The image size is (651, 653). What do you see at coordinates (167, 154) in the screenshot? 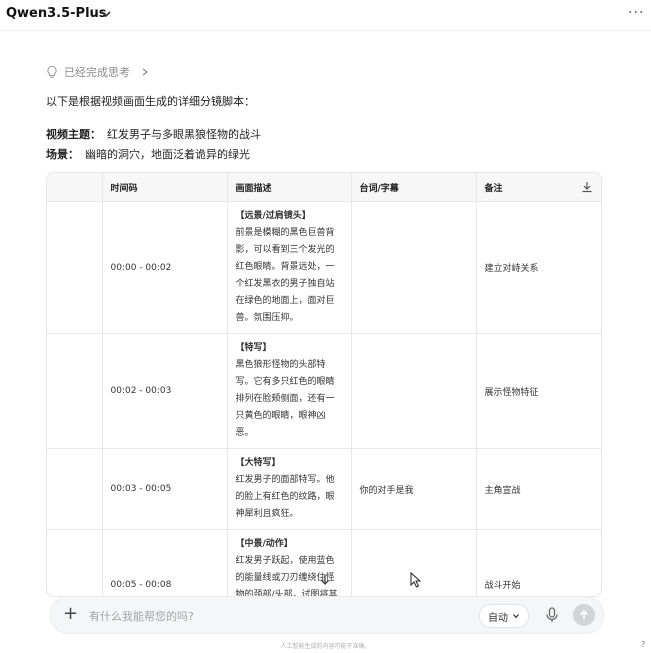
I see `meta-value: 幽暗的洞穴，地面泛着诡异的绿光` at bounding box center [167, 154].